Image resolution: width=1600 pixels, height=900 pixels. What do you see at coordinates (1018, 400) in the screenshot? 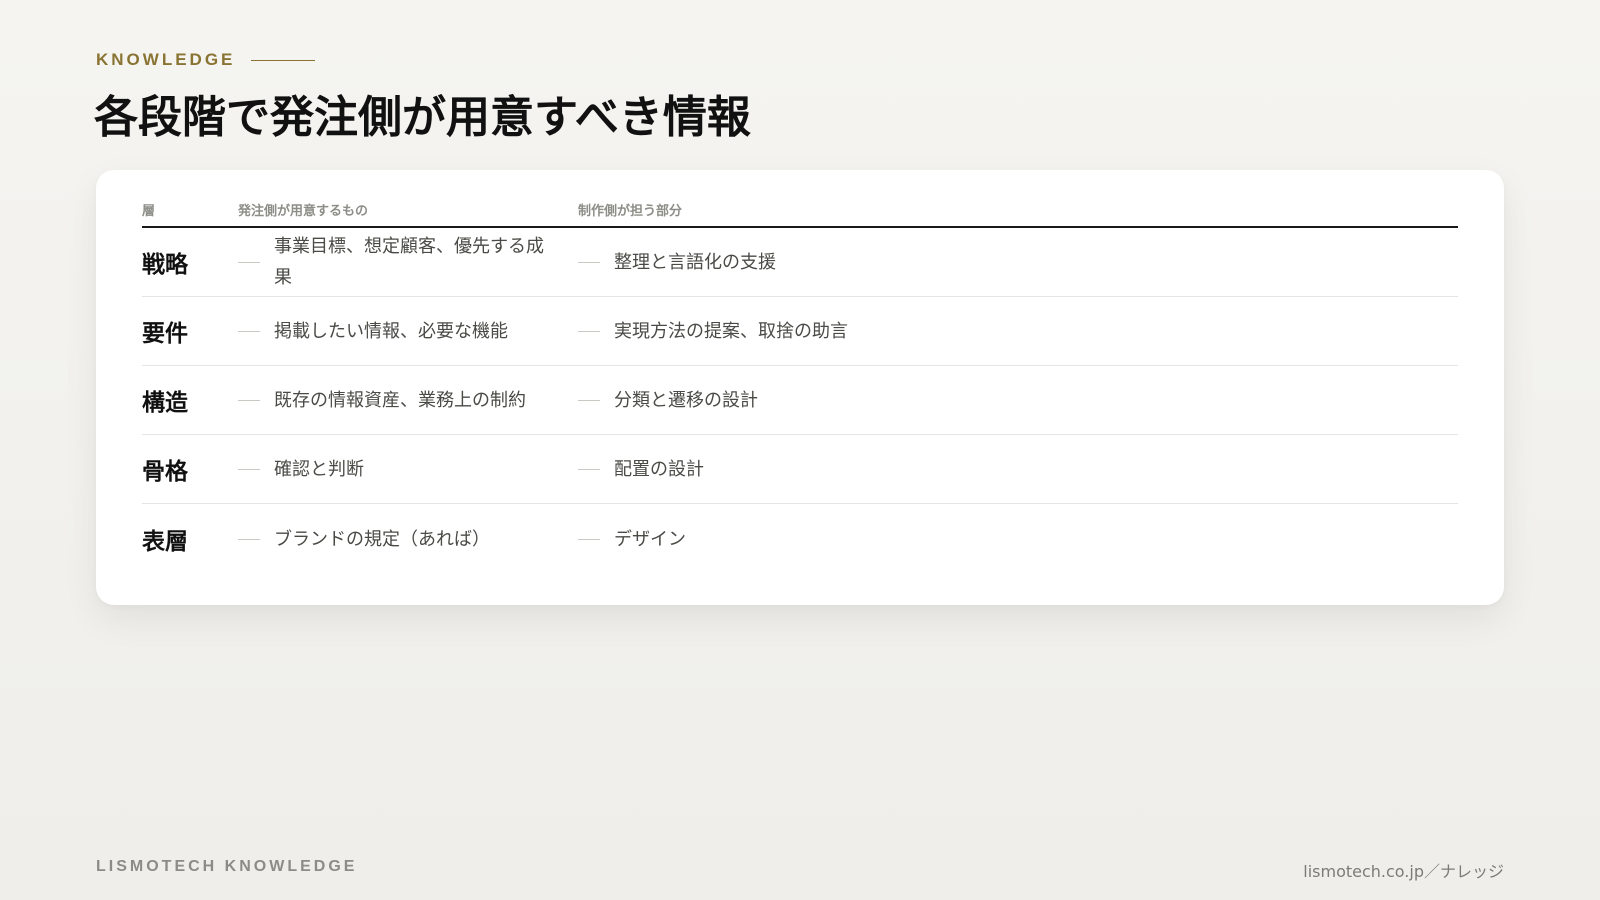
I see `vendor-cell: 分類と遷移の設計` at bounding box center [1018, 400].